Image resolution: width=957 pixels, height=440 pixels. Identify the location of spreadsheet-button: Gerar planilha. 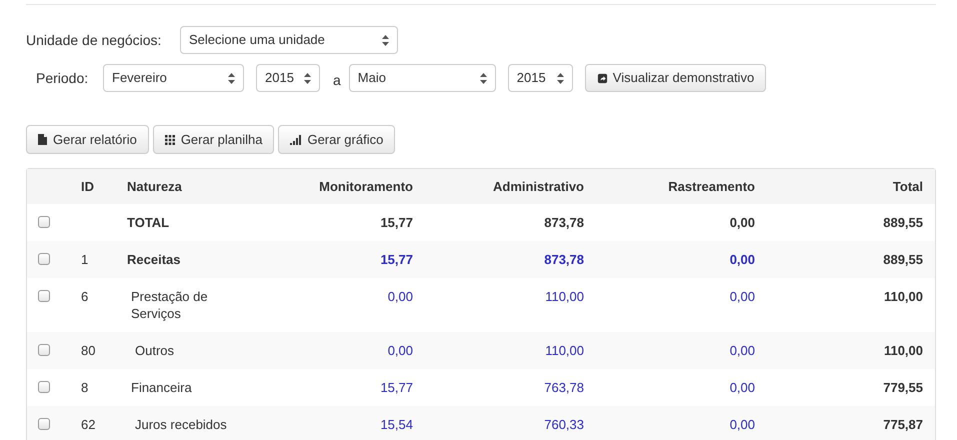
(213, 139).